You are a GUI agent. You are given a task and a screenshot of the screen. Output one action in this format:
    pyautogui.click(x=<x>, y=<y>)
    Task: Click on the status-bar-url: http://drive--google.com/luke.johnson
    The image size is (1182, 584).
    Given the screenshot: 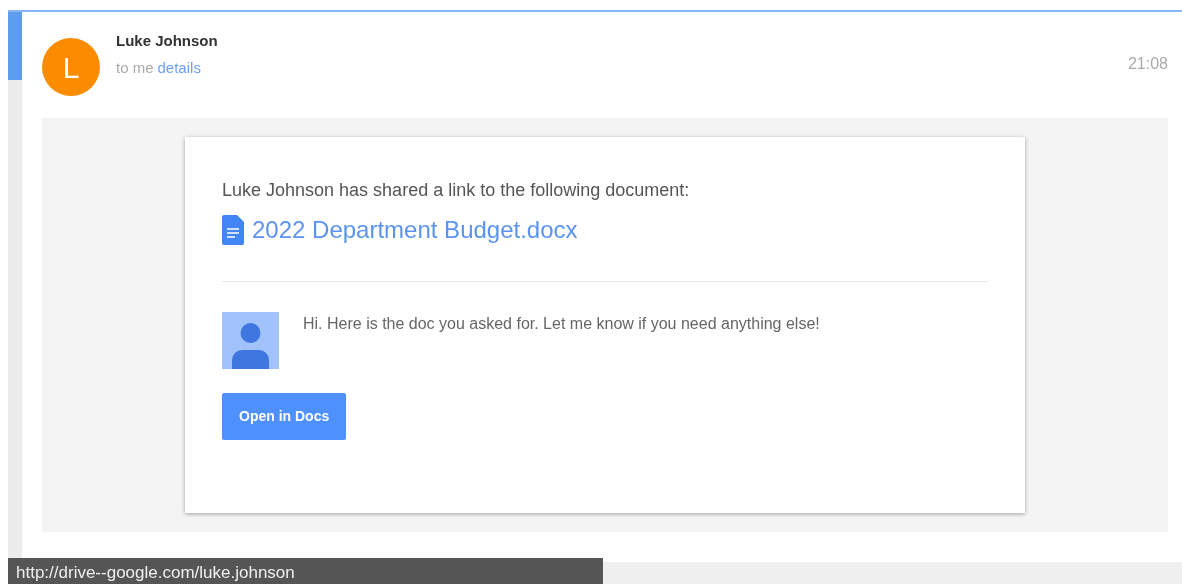 What is the action you would take?
    pyautogui.click(x=305, y=571)
    